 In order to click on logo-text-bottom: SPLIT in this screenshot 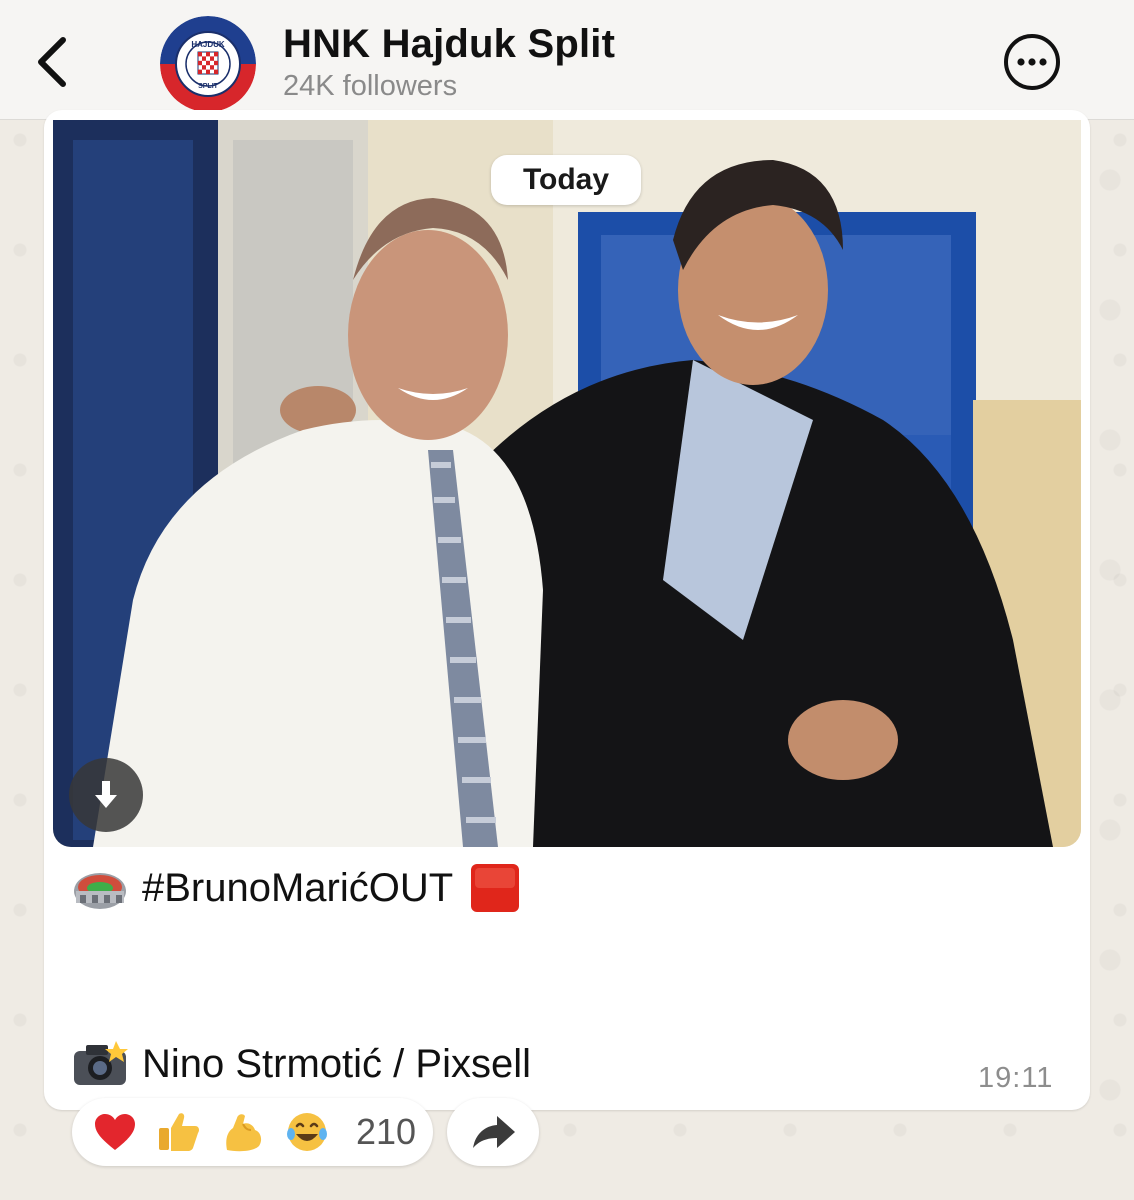, I will do `click(208, 86)`.